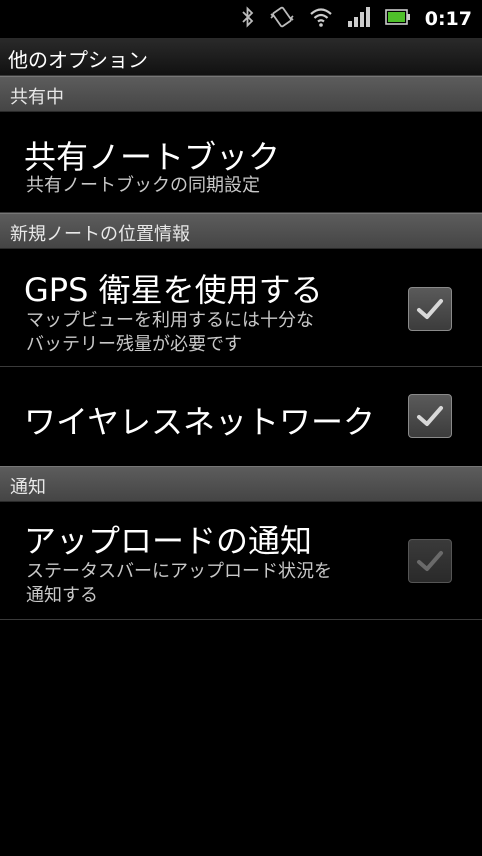 Image resolution: width=482 pixels, height=856 pixels. Describe the element at coordinates (100, 234) in the screenshot. I see `section-header-label: 新規ノートの位置情報` at that location.